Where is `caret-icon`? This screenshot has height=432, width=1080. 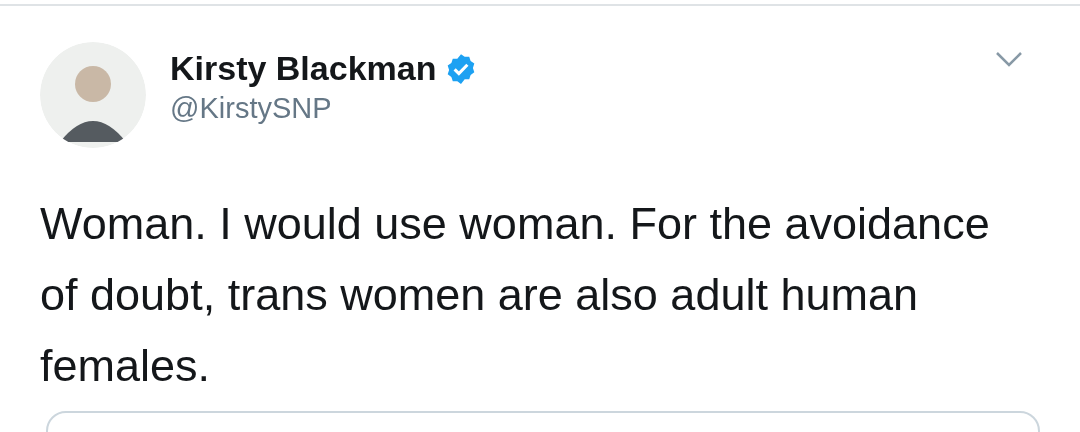
caret-icon is located at coordinates (1009, 59).